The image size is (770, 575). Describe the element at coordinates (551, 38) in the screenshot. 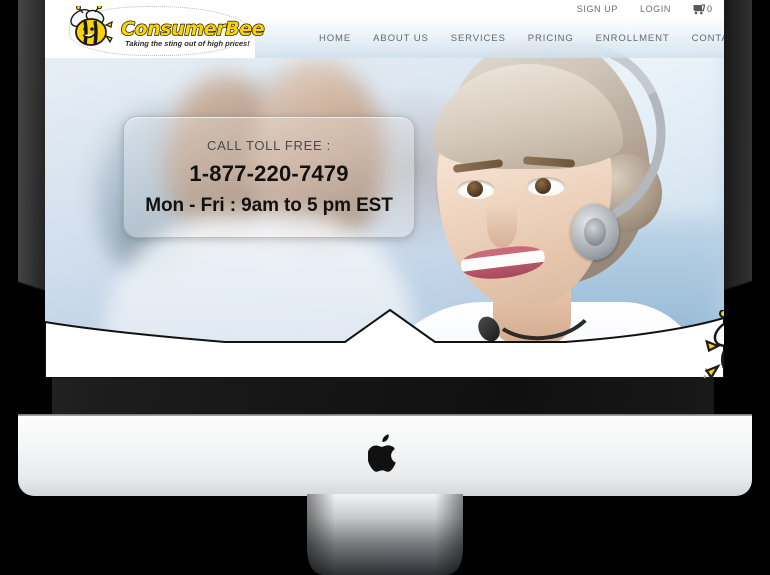

I see `nav-item-pricing: PRICING` at that location.